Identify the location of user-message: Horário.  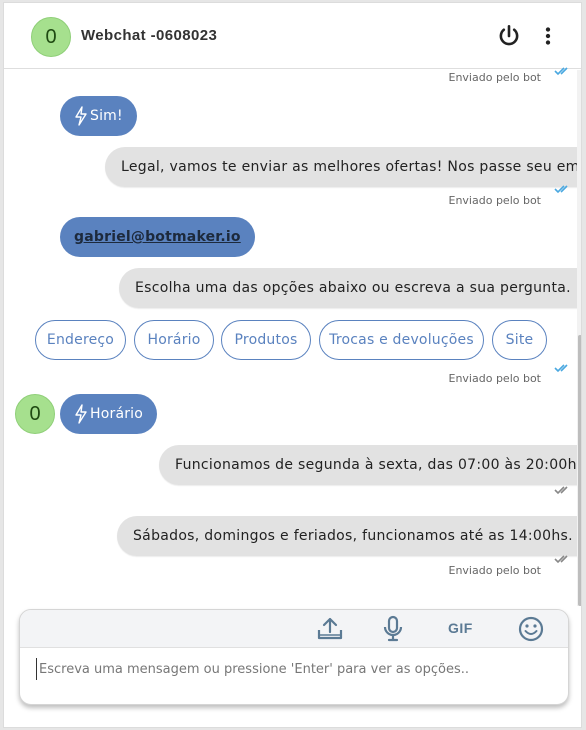
(109, 414).